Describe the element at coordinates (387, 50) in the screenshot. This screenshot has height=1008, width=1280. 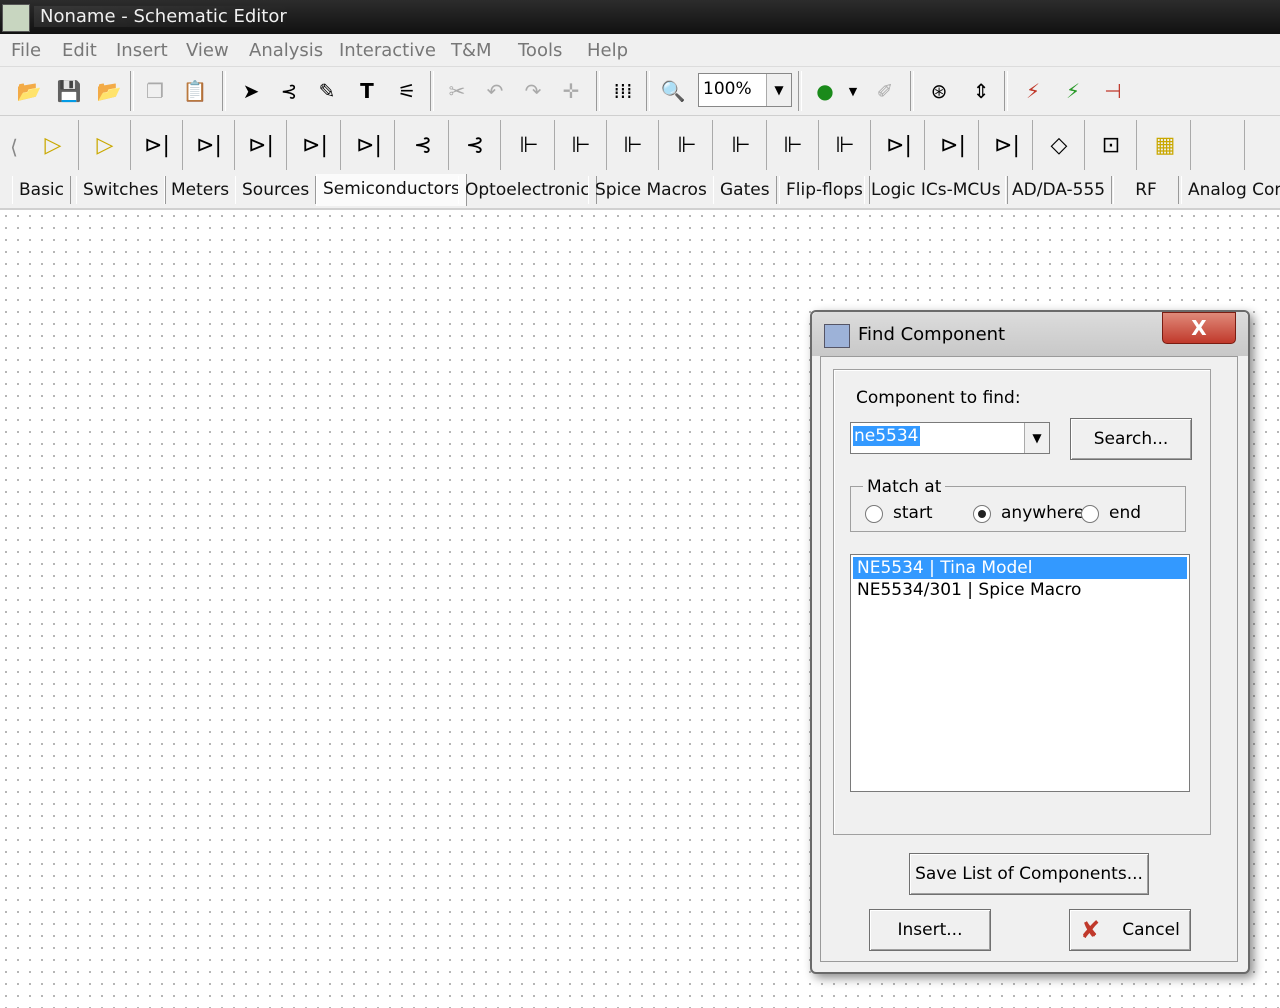
I see `menu-interactive: Interactive` at that location.